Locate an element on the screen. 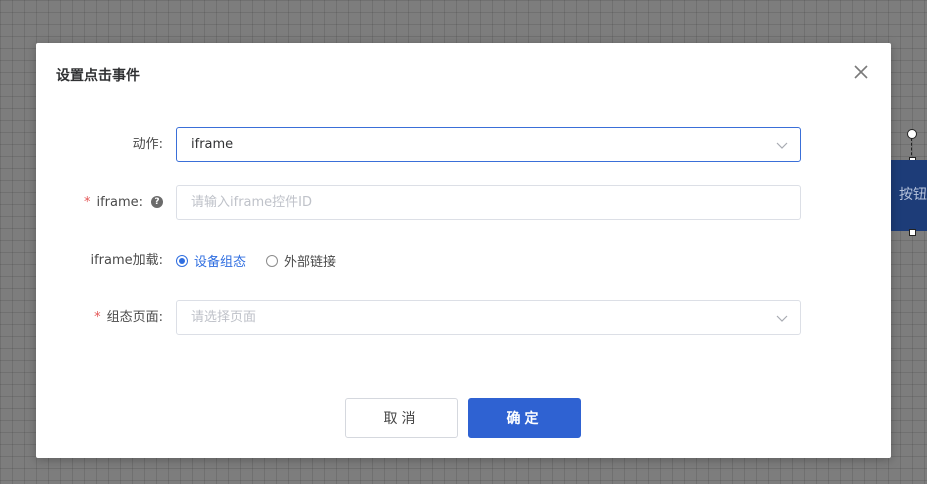  radio-unchecked-icon is located at coordinates (272, 260).